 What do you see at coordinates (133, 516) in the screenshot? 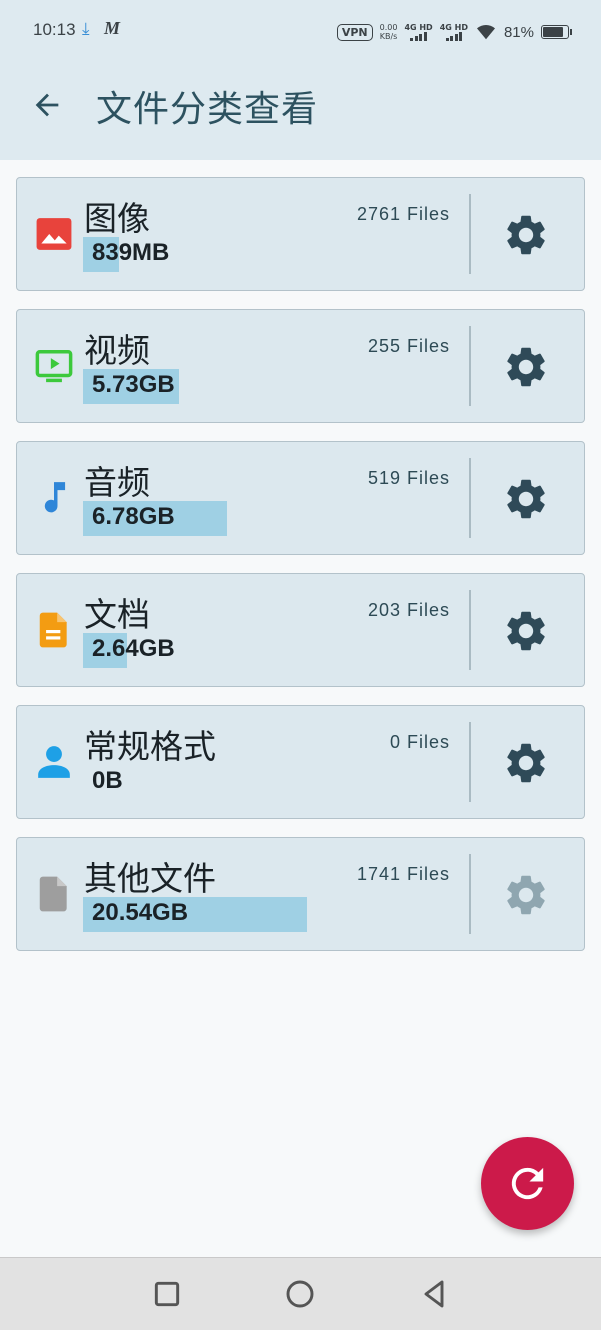
I see `category-size: 6.78GB` at bounding box center [133, 516].